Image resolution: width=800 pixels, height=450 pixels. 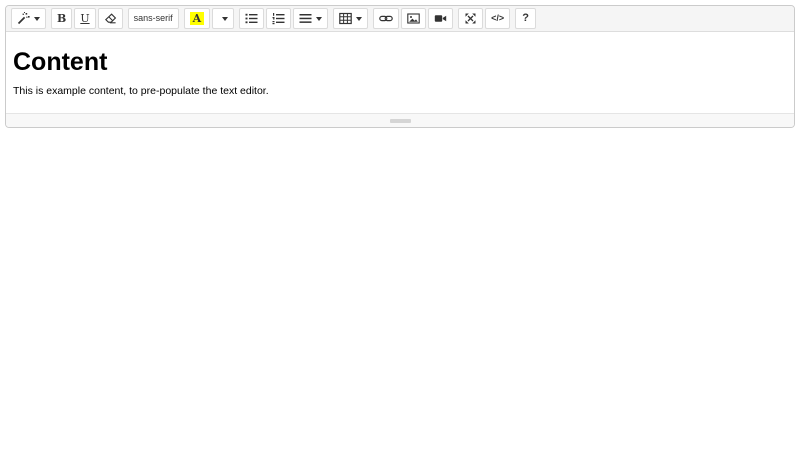 I want to click on picture-icon, so click(x=413, y=18).